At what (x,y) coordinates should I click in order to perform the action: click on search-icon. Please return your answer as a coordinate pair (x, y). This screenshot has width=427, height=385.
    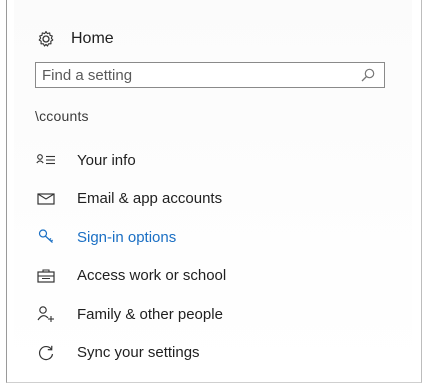
    Looking at the image, I should click on (368, 75).